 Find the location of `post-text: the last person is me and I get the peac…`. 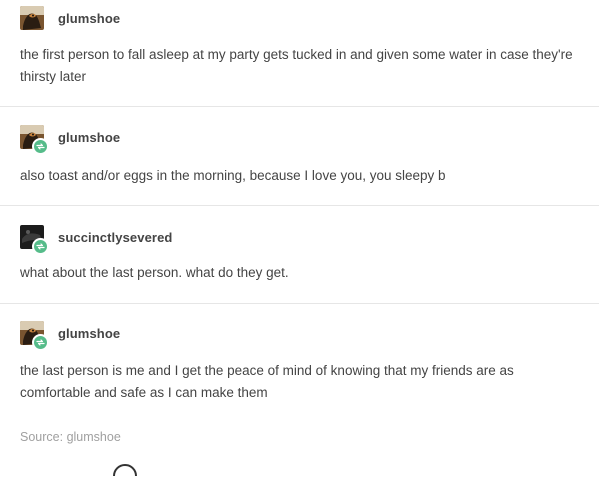

post-text: the last person is me and I get the peac… is located at coordinates (267, 381).